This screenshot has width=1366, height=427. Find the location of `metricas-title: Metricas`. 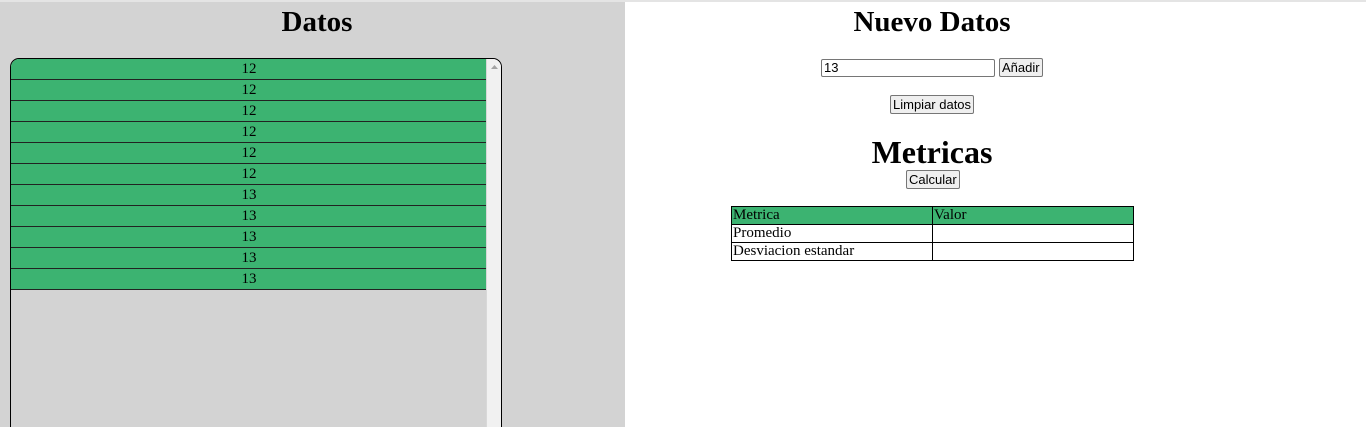

metricas-title: Metricas is located at coordinates (932, 152).